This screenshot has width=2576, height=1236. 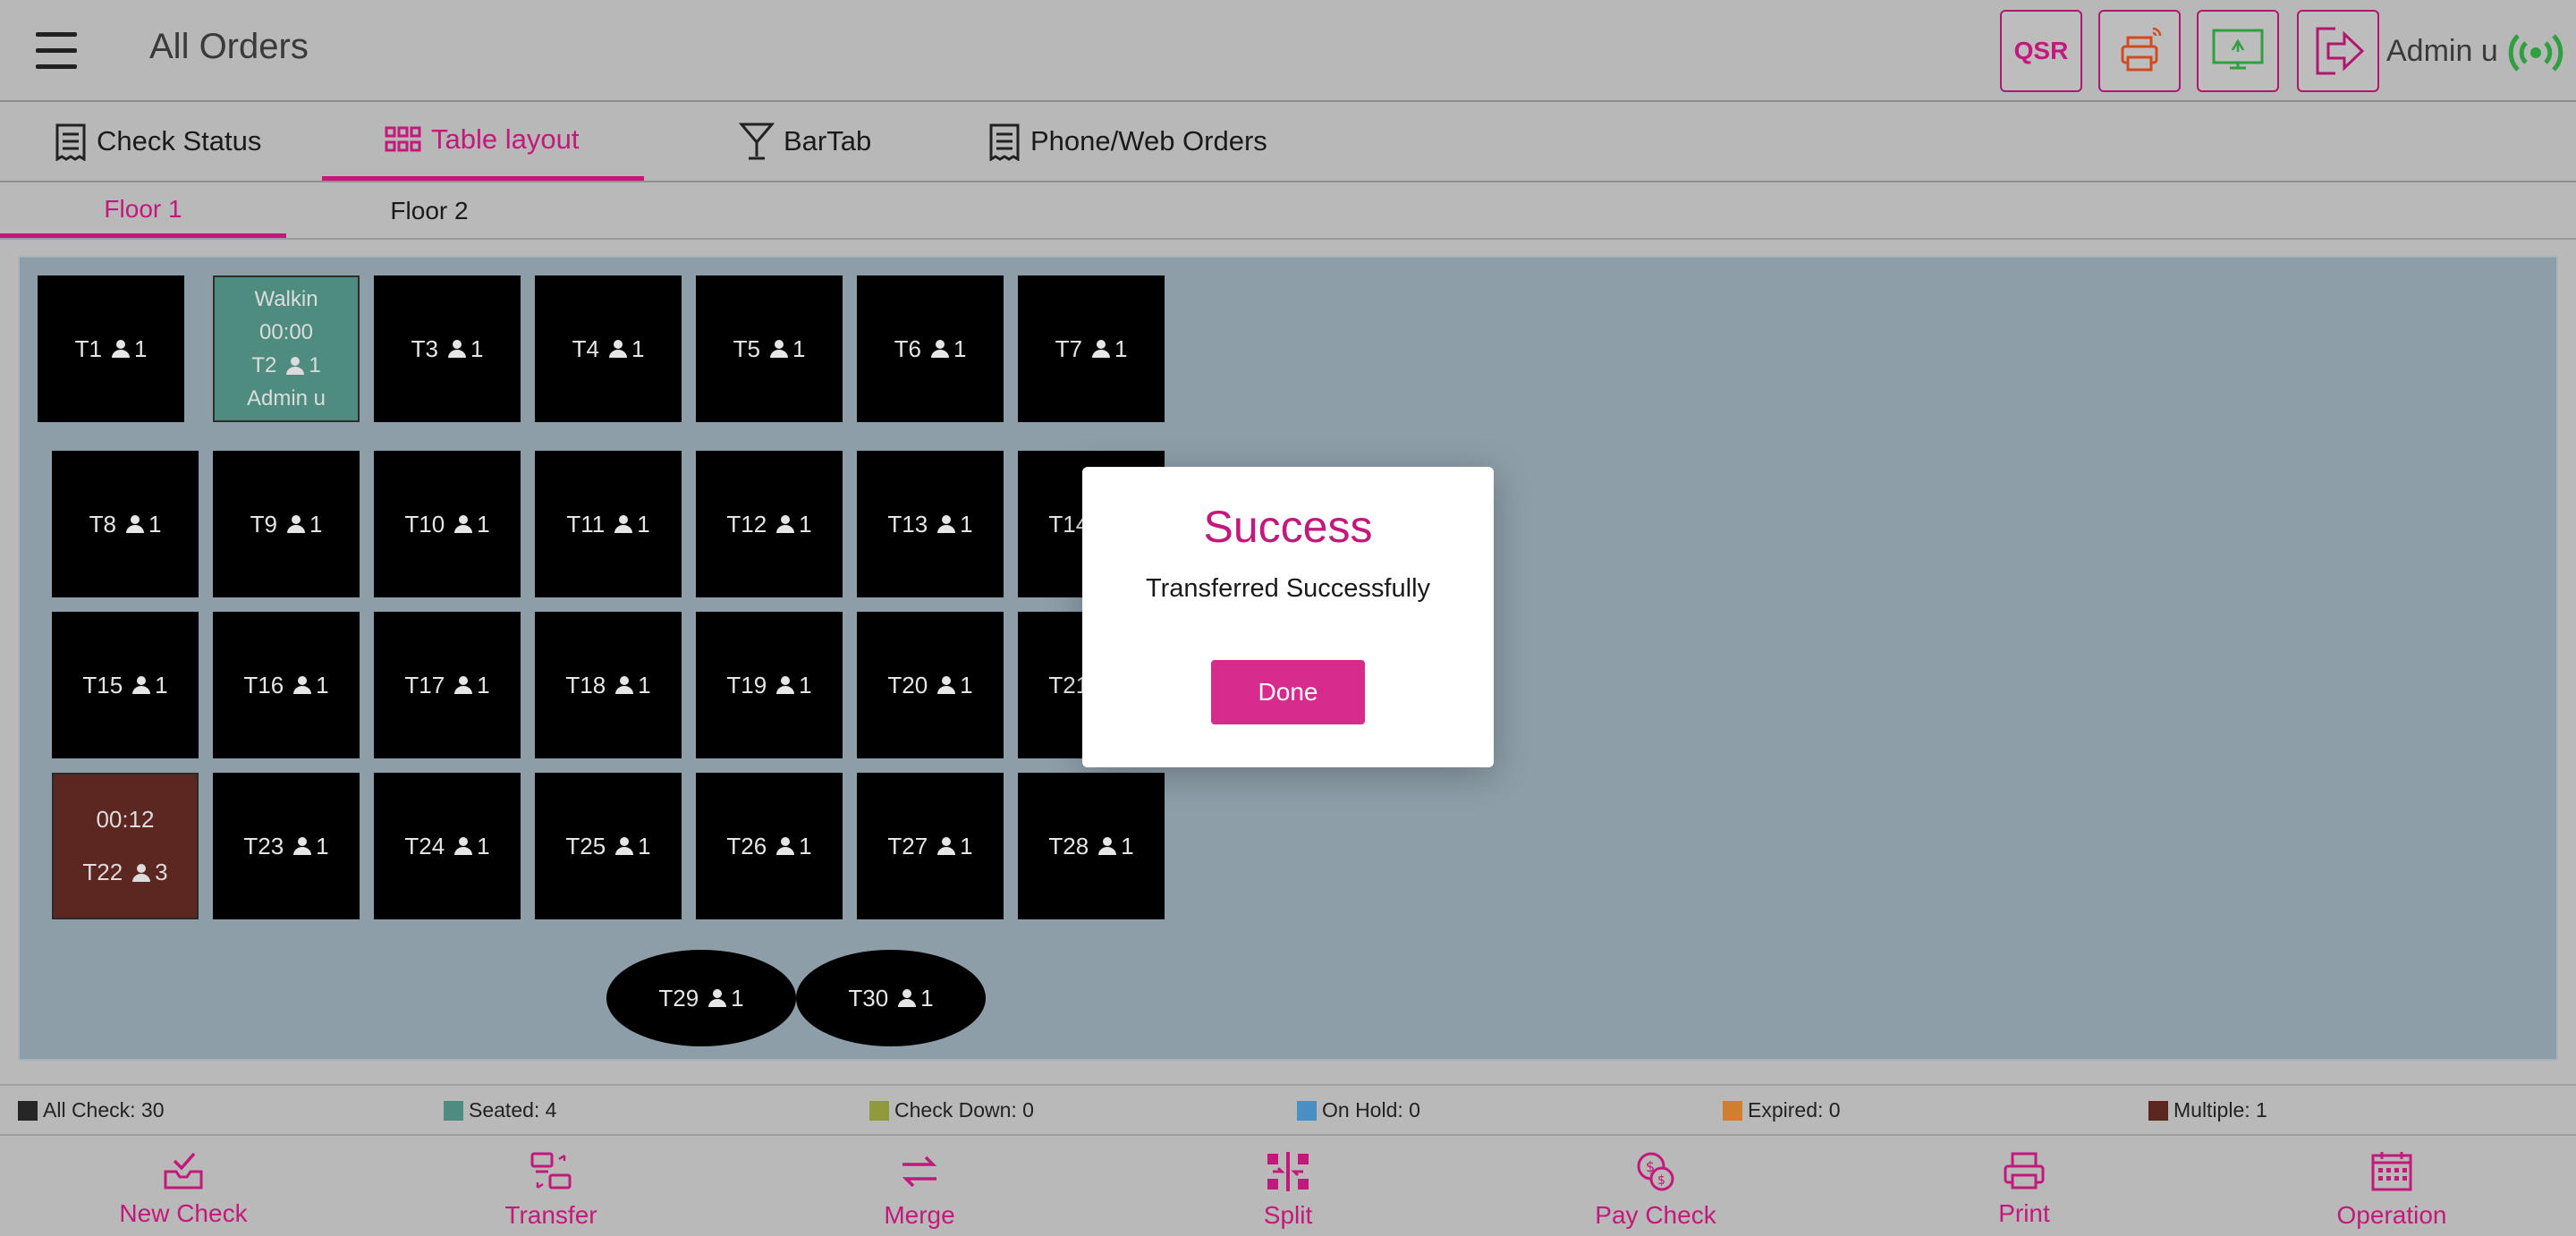 I want to click on success-dialog: Success Transferred Successfully Done, so click(x=1288, y=617).